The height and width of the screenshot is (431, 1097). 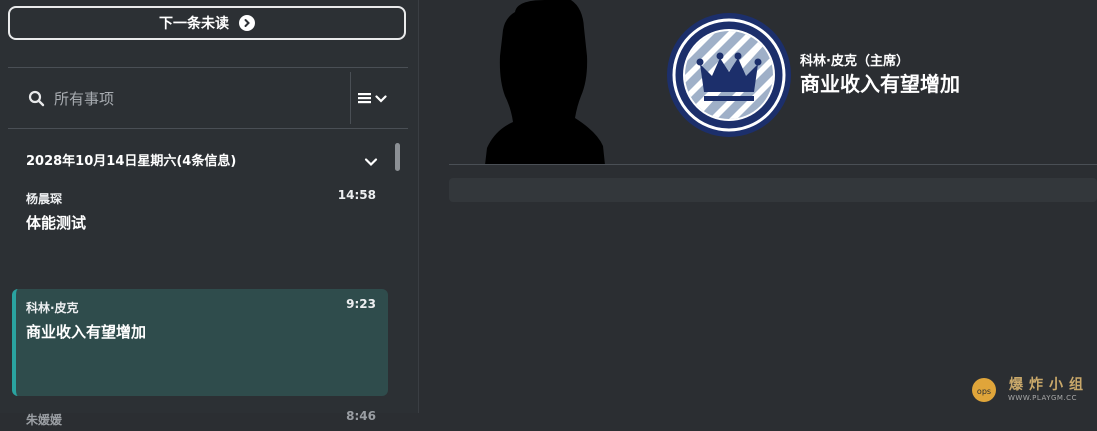 I want to click on message-item: 杨晨琛 14:58 体能测试, so click(x=200, y=230).